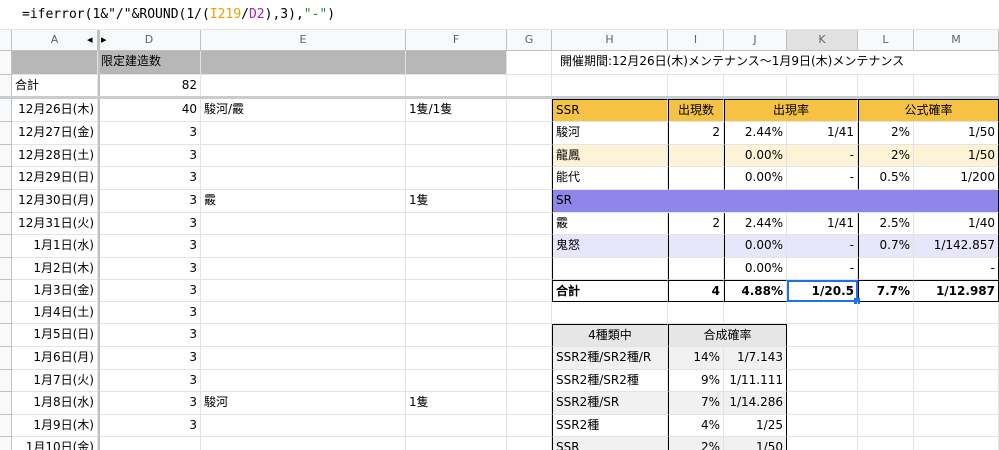 The image size is (999, 450). What do you see at coordinates (755, 403) in the screenshot?
I see `combo-frac-cell: 1/14.286` at bounding box center [755, 403].